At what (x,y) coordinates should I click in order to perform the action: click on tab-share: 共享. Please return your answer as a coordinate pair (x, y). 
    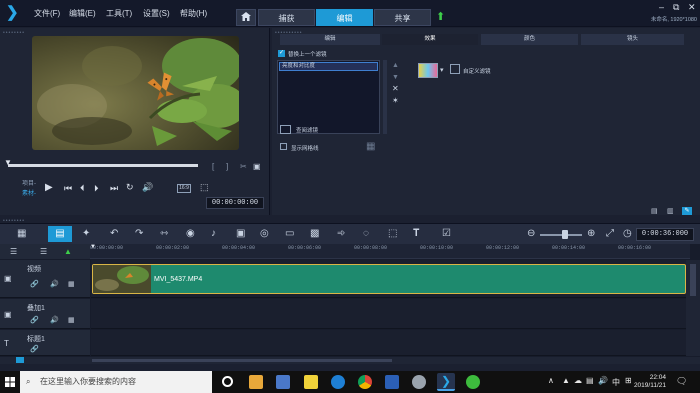
    Looking at the image, I should click on (402, 17).